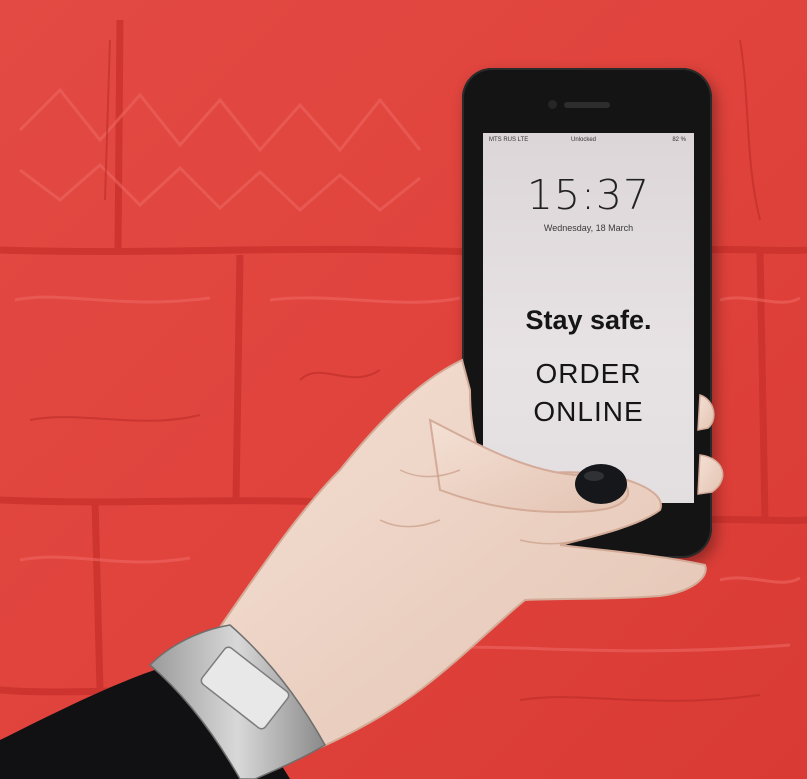 The image size is (807, 779). What do you see at coordinates (706, 412) in the screenshot?
I see `index-finger` at bounding box center [706, 412].